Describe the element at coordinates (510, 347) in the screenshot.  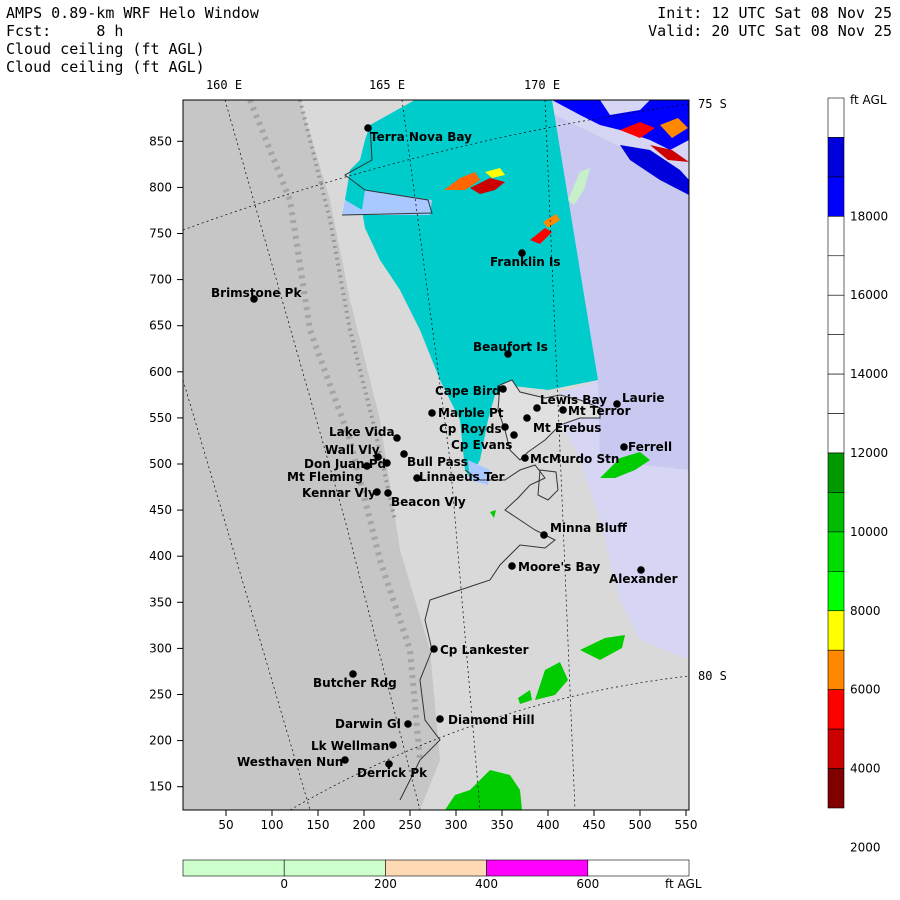
I see `station-label: Beaufort Is` at that location.